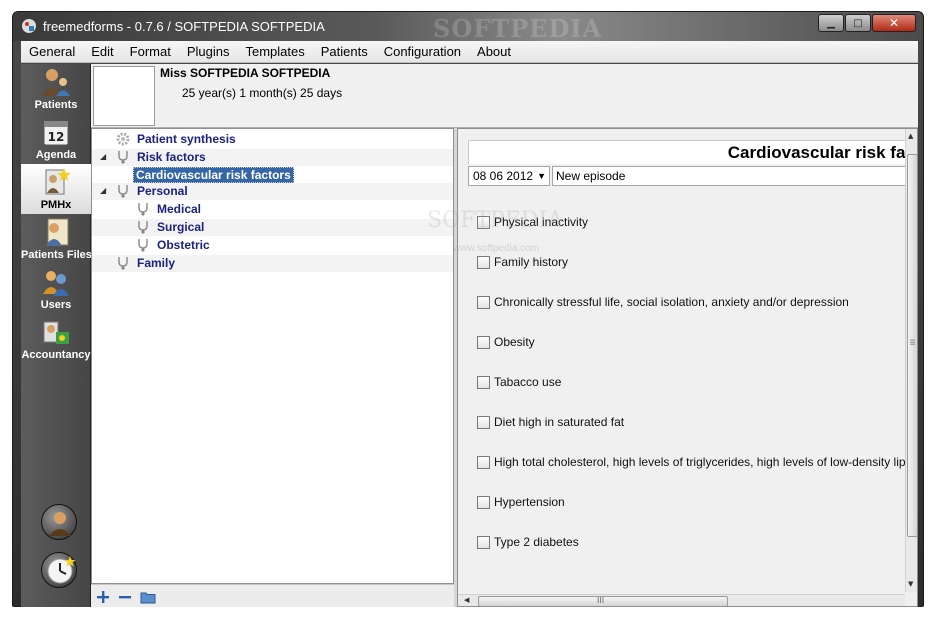 The height and width of the screenshot is (627, 946). I want to click on remove-icon, so click(125, 597).